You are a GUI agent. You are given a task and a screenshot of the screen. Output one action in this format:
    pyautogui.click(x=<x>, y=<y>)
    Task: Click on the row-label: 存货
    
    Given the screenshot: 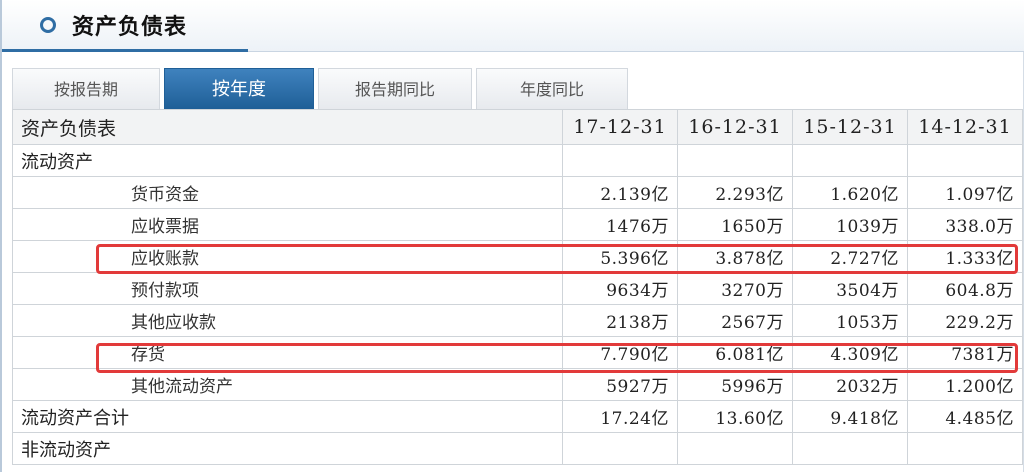 What is the action you would take?
    pyautogui.click(x=287, y=352)
    